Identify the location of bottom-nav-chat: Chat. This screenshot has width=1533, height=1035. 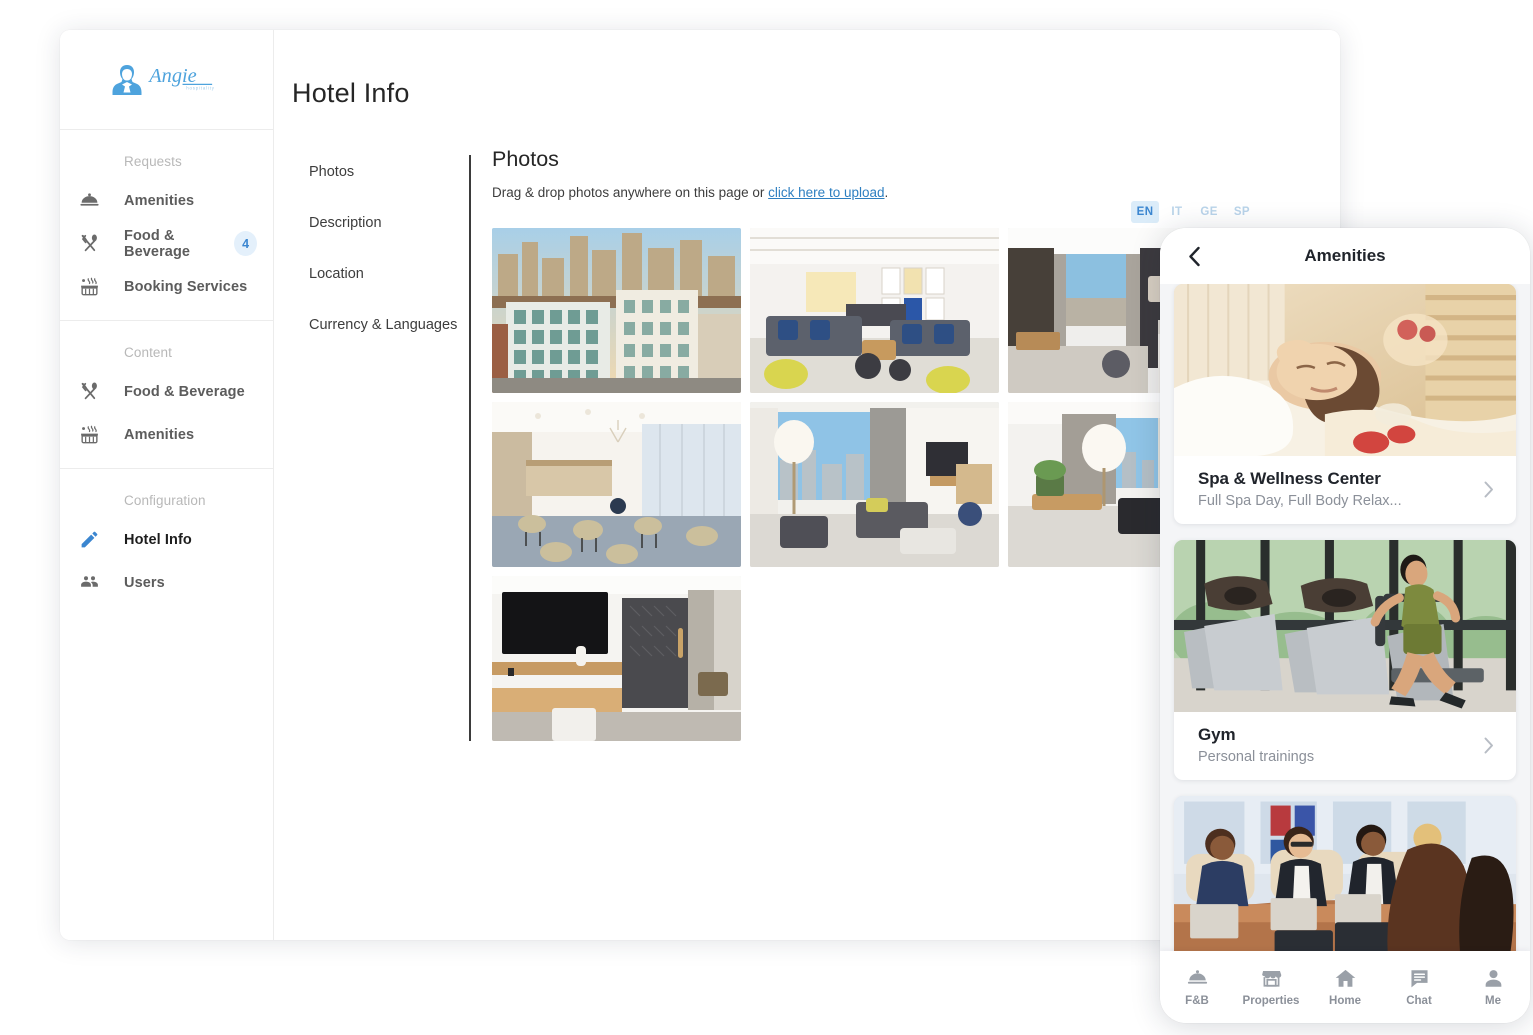
(1419, 987).